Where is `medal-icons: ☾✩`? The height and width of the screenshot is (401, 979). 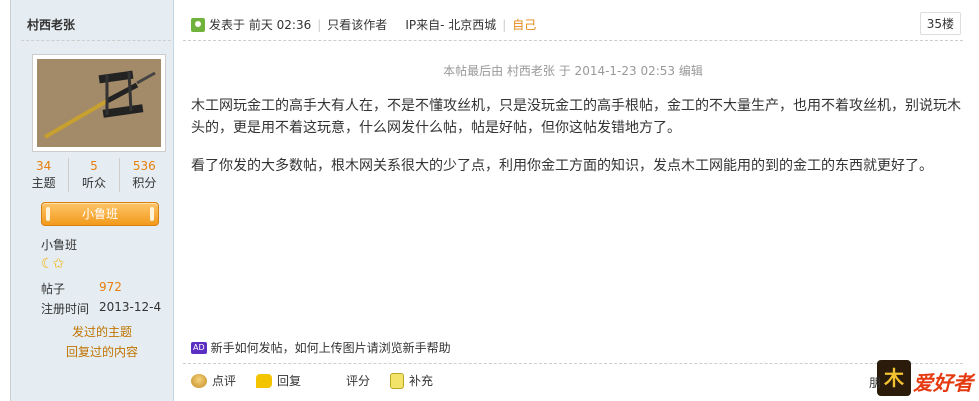 medal-icons: ☾✩ is located at coordinates (52, 264).